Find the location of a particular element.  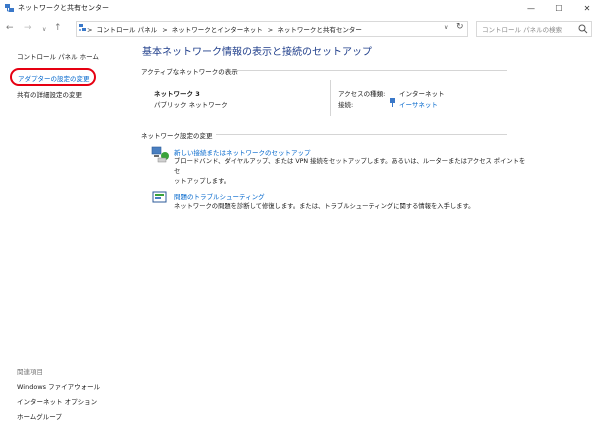

active-networks-label: アクティブなネットワークの表示 is located at coordinates (189, 72).